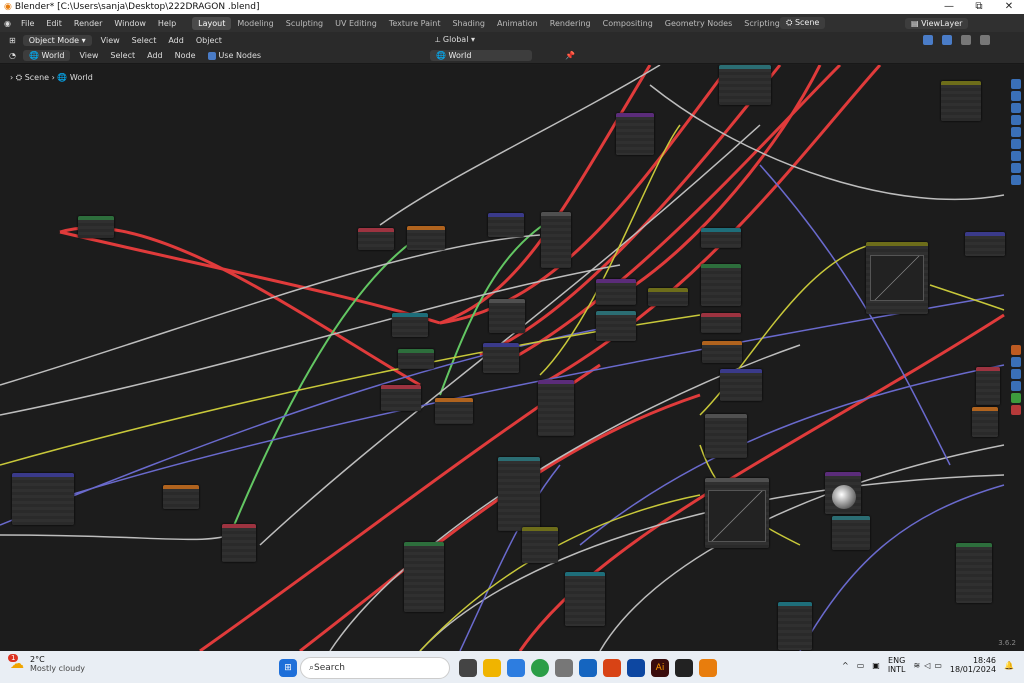  Describe the element at coordinates (1016, 410) in the screenshot. I see `material-tab-icon` at that location.